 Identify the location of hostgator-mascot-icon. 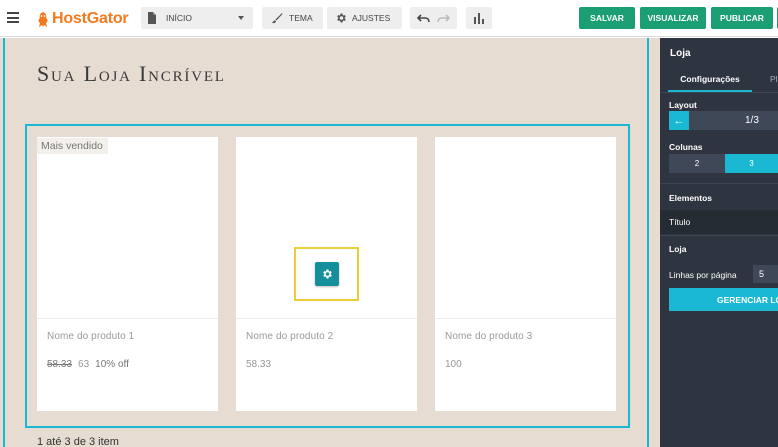
(43, 19).